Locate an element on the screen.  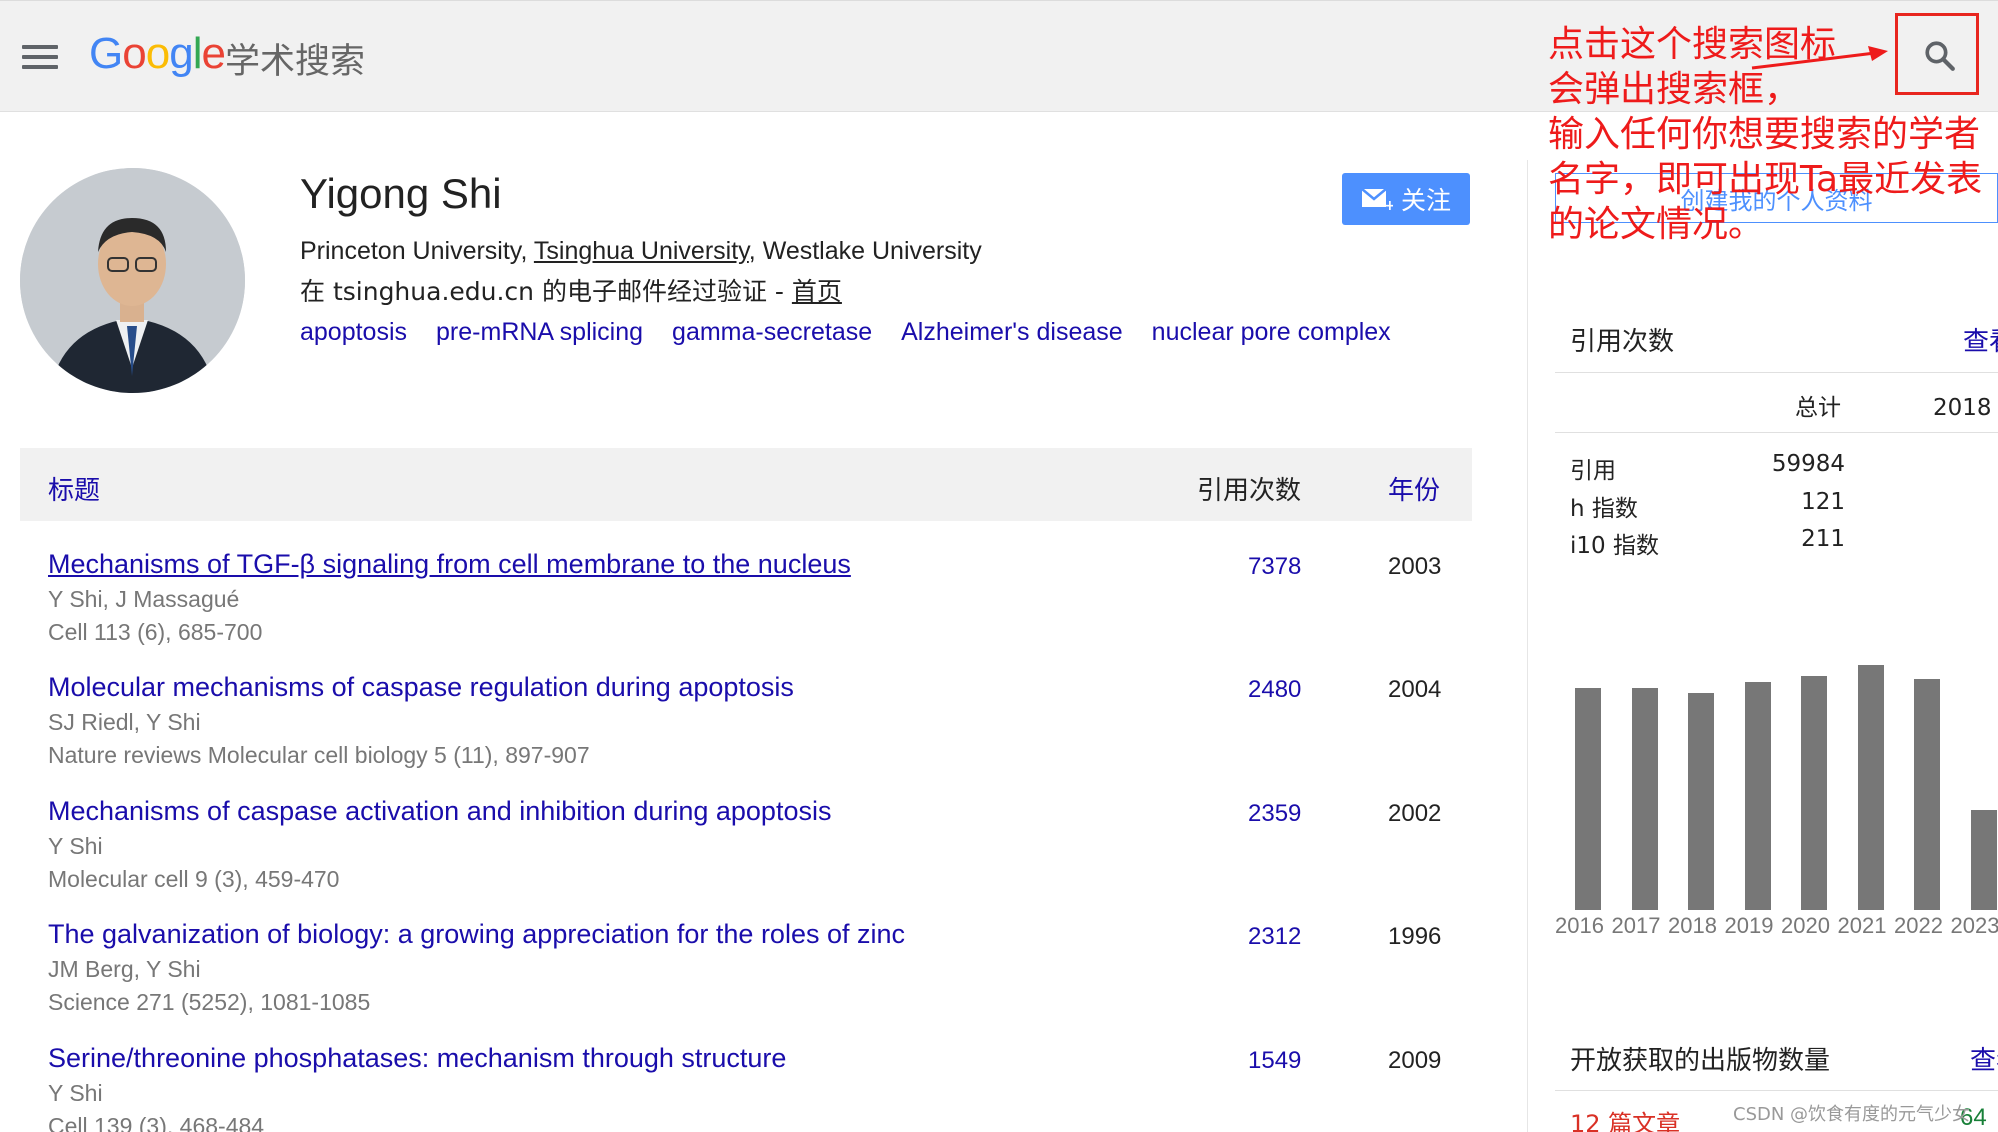
view-all-open-access-link: 查看全部 is located at coordinates (1984, 1058).